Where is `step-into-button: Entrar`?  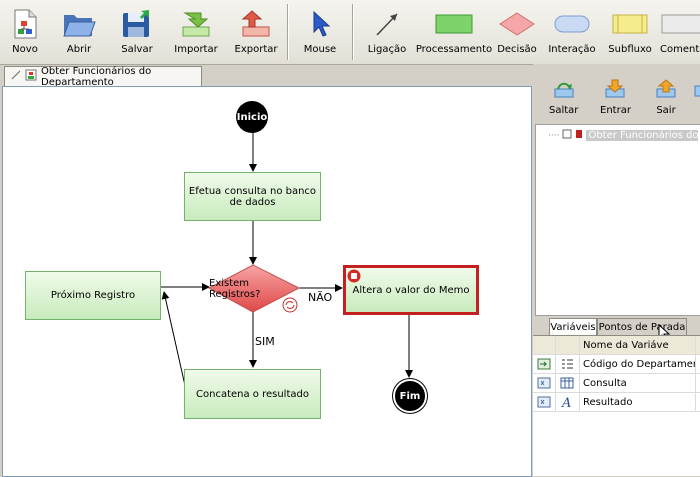 step-into-button: Entrar is located at coordinates (615, 97).